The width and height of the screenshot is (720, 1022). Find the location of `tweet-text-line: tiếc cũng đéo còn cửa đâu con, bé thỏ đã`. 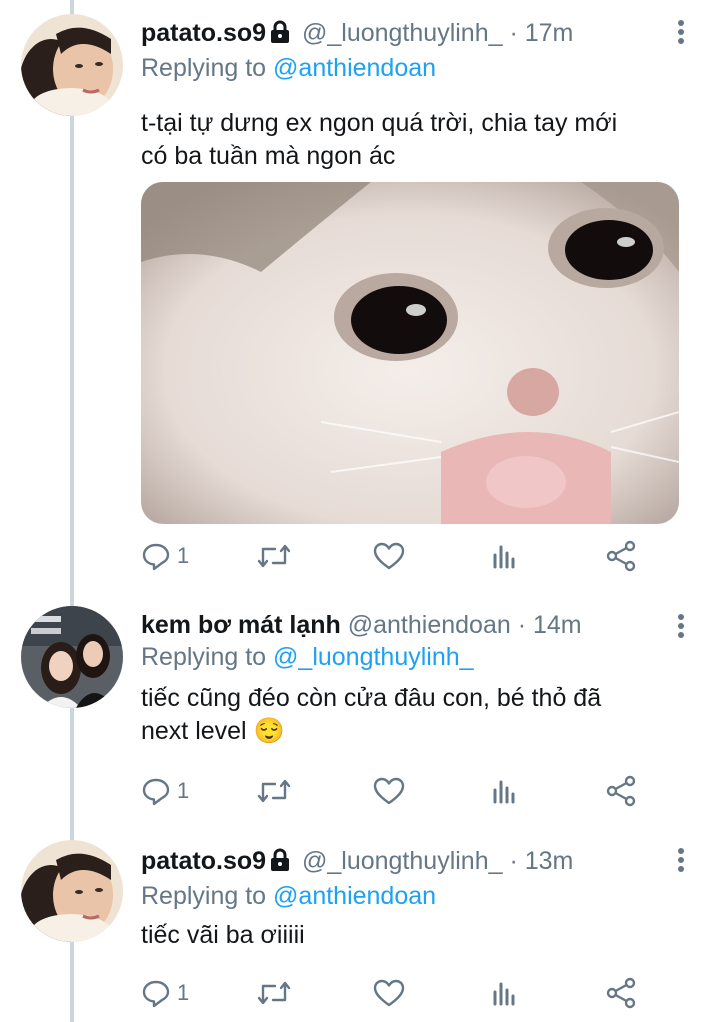

tweet-text-line: tiếc cũng đéo còn cửa đâu con, bé thỏ đã is located at coordinates (371, 698).